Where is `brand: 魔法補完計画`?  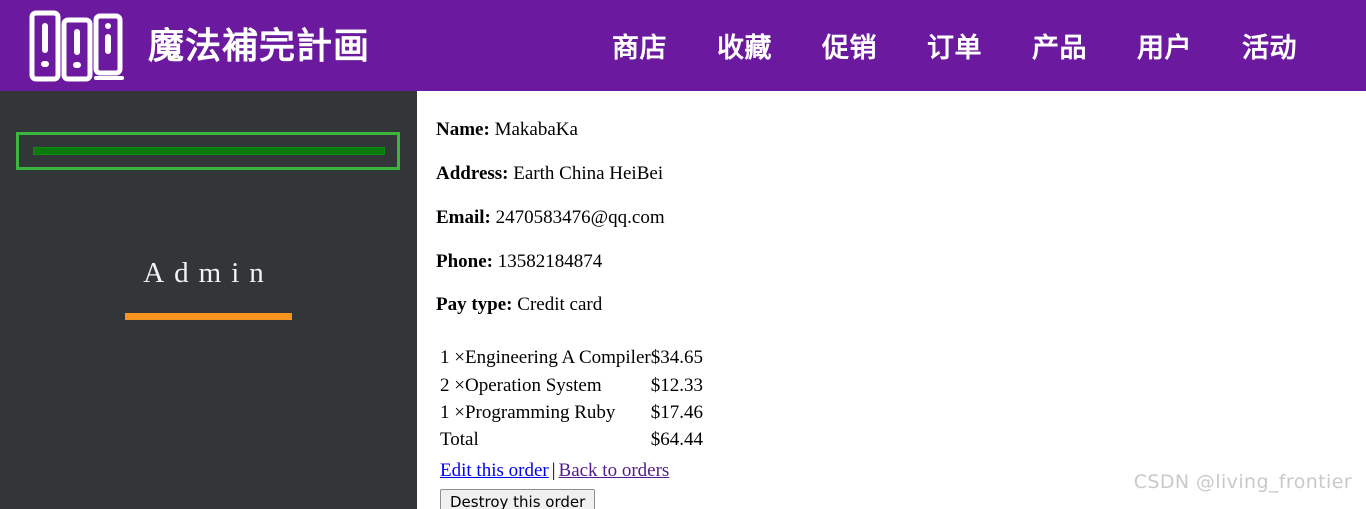
brand: 魔法補完計画 is located at coordinates (199, 46).